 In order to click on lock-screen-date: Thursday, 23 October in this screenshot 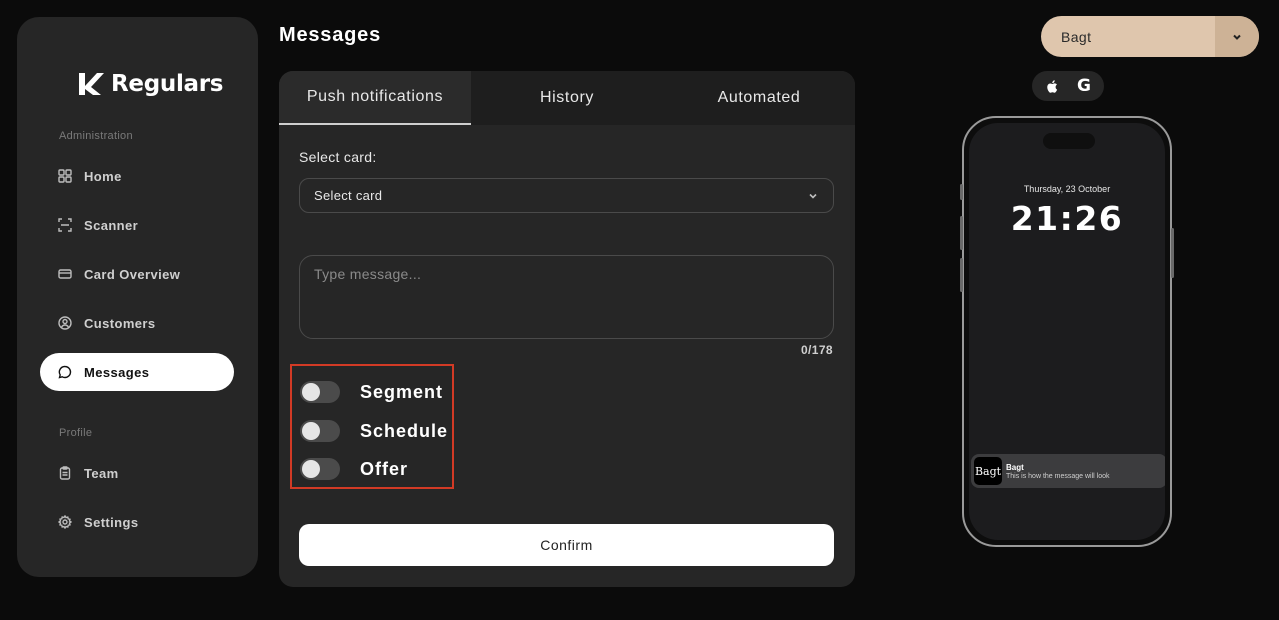, I will do `click(1067, 189)`.